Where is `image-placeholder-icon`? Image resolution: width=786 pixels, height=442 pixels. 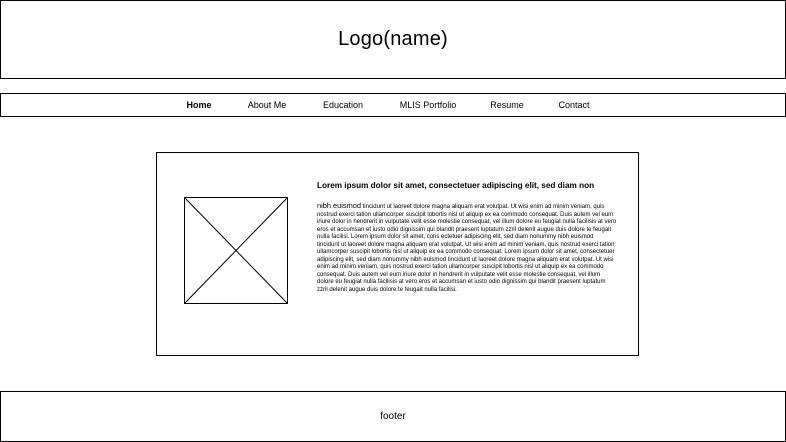
image-placeholder-icon is located at coordinates (236, 250).